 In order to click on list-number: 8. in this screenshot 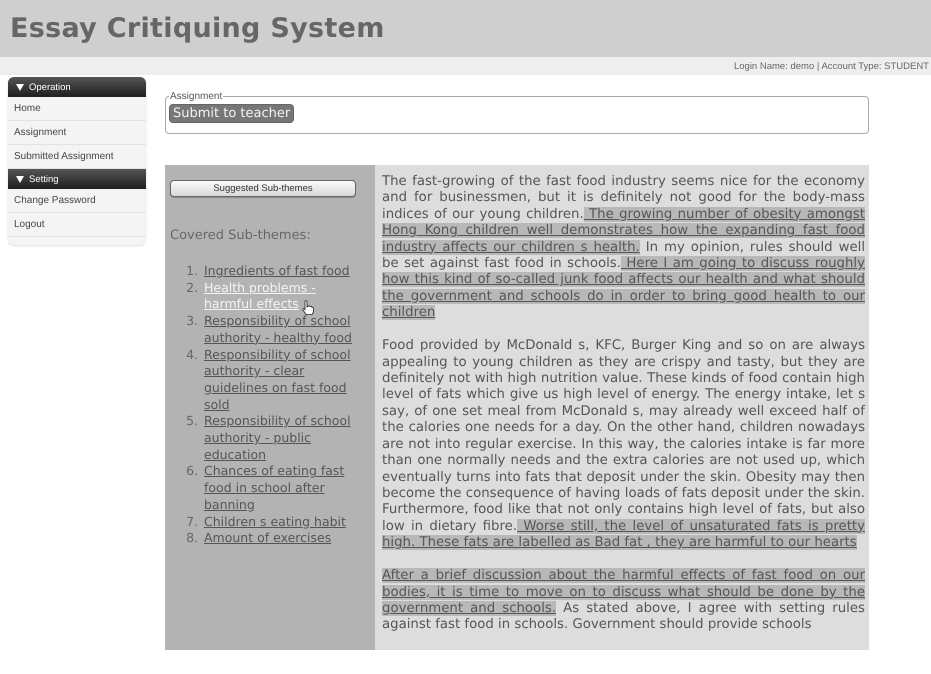, I will do `click(192, 538)`.